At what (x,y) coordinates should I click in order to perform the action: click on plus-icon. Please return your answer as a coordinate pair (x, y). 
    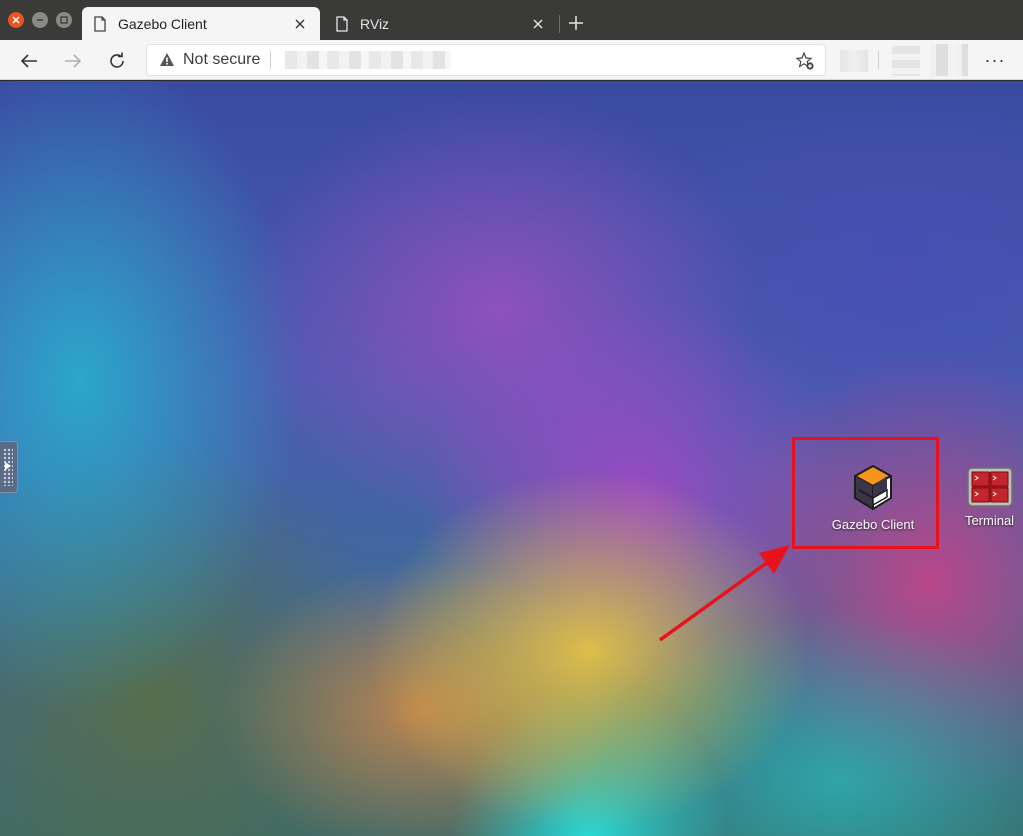
    Looking at the image, I should click on (576, 23).